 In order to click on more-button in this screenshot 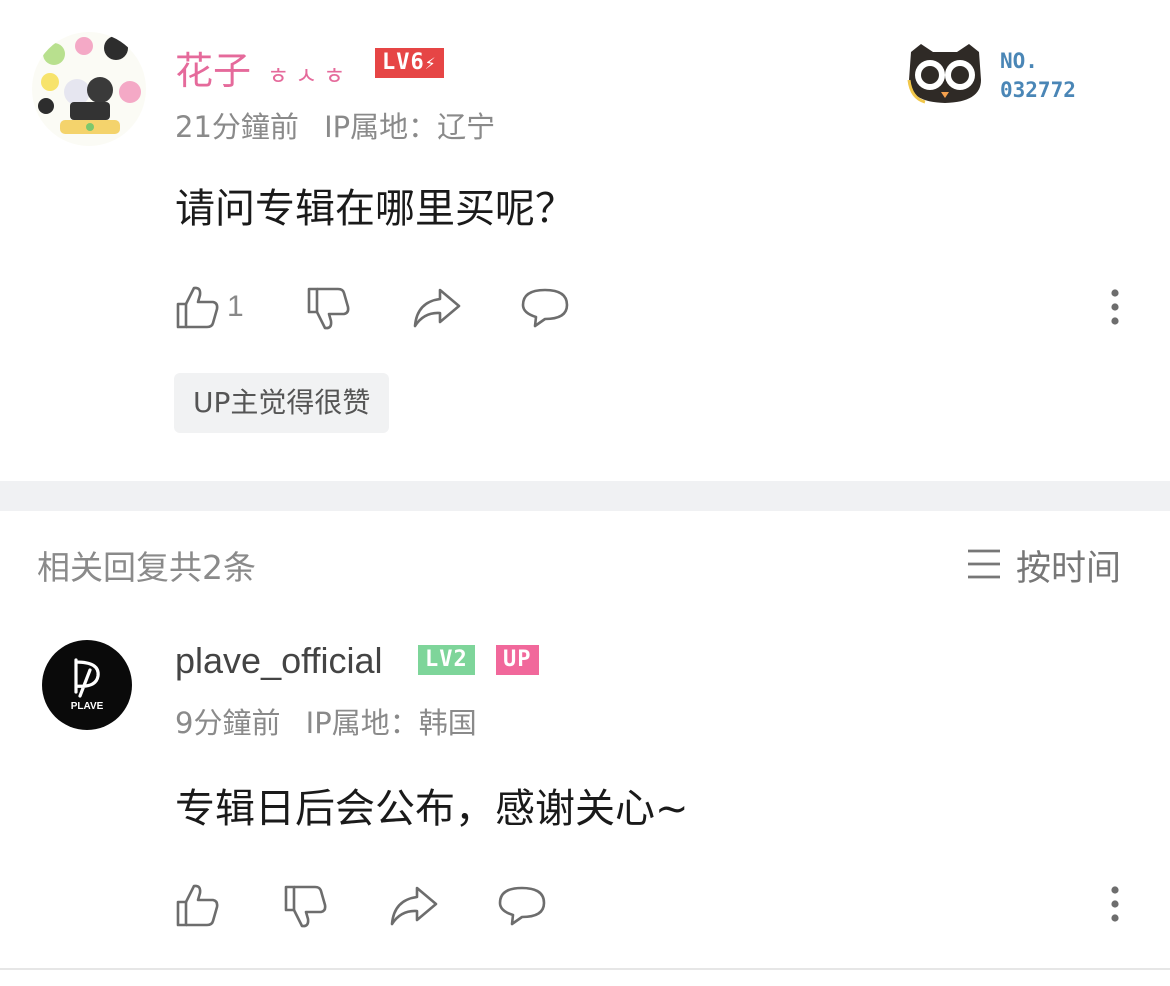, I will do `click(1115, 308)`.